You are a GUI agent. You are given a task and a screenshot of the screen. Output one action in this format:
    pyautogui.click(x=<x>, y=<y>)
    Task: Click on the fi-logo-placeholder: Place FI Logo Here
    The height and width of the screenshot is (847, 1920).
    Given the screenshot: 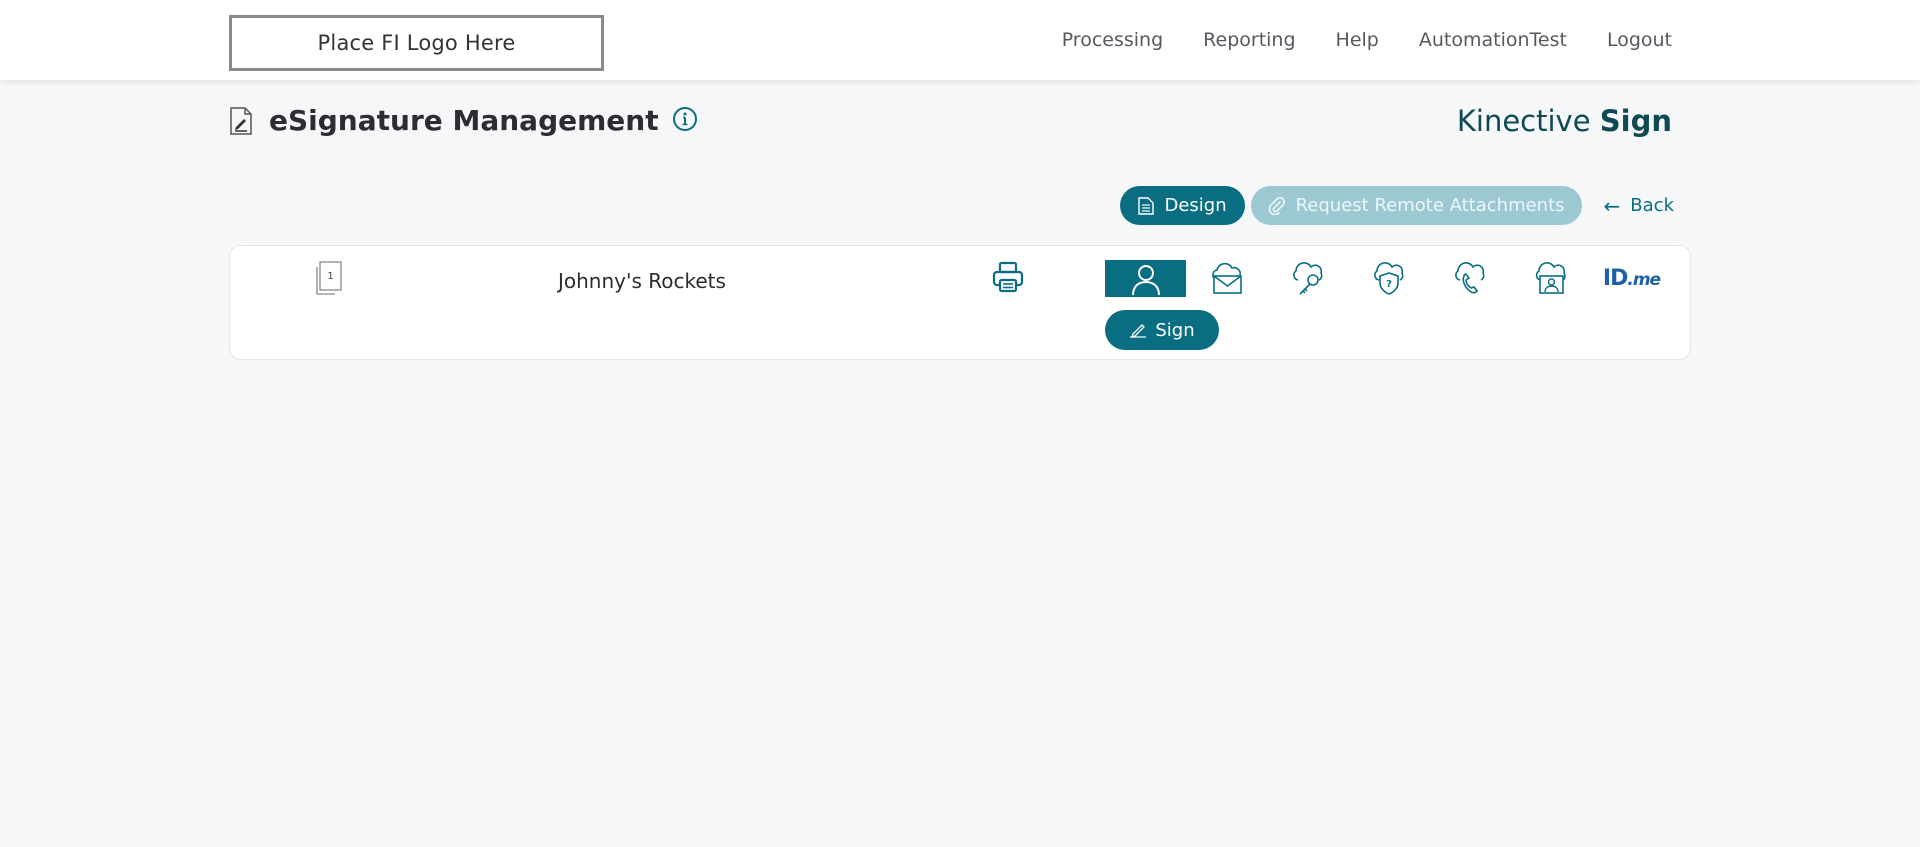 What is the action you would take?
    pyautogui.click(x=416, y=43)
    